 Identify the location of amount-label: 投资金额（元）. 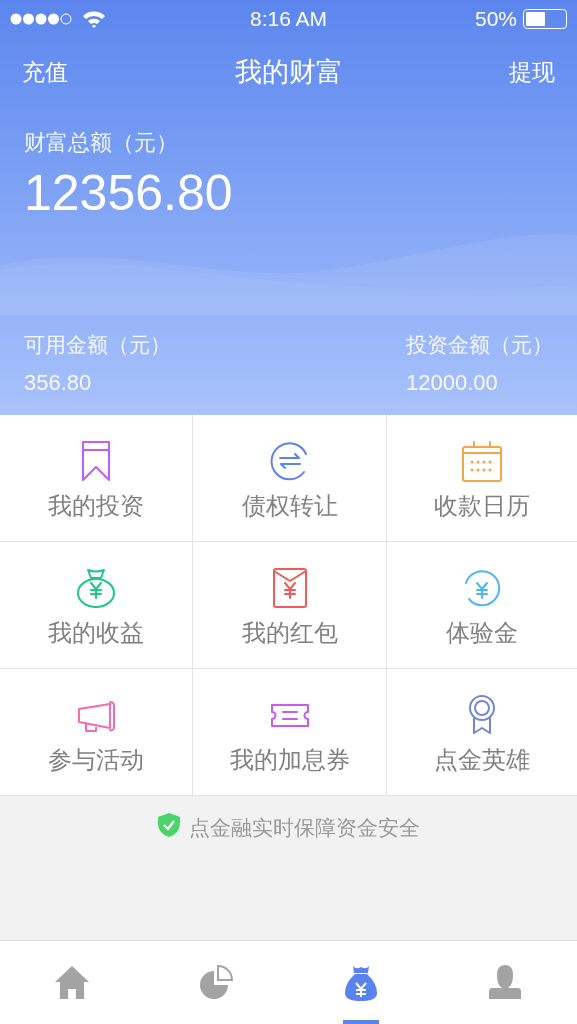
(479, 344).